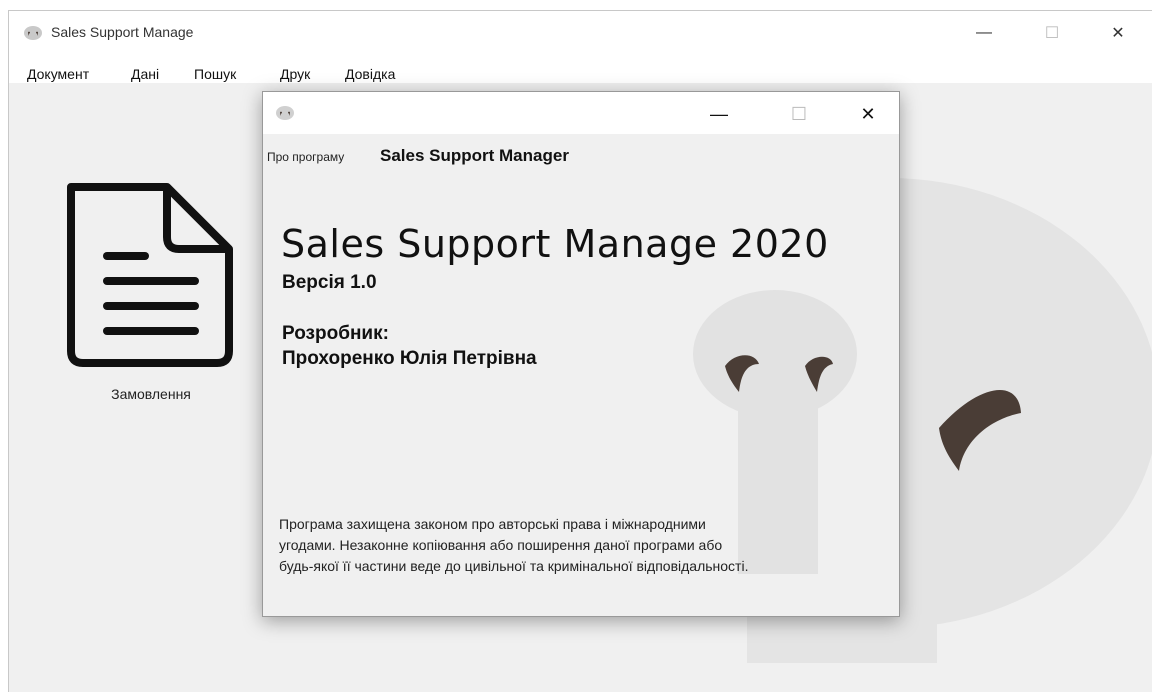  Describe the element at coordinates (370, 74) in the screenshot. I see `menu-help: Довідка` at that location.